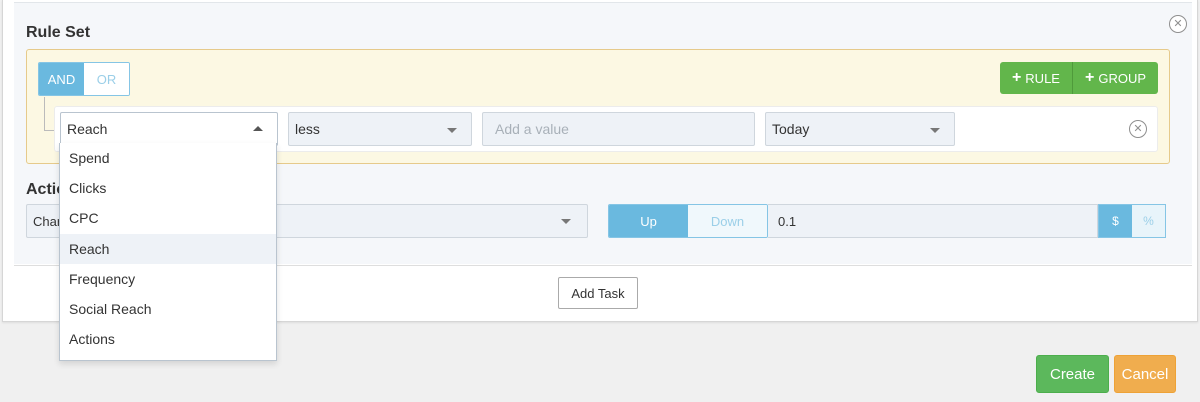  Describe the element at coordinates (933, 221) in the screenshot. I see `amount-input` at that location.